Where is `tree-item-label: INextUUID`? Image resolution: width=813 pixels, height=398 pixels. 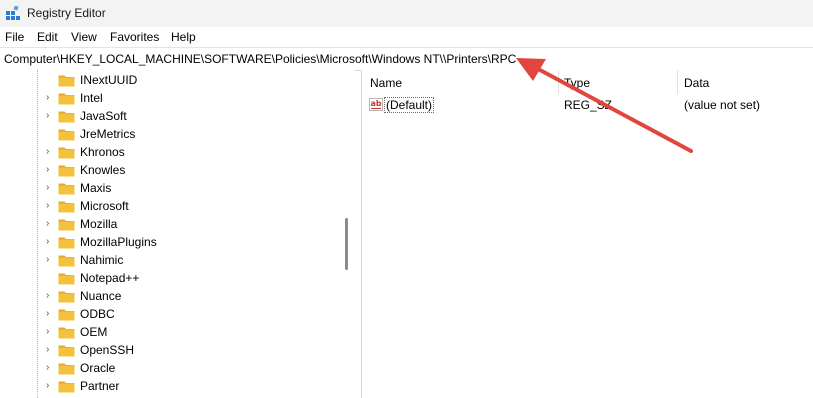
tree-item-label: INextUUID is located at coordinates (109, 80).